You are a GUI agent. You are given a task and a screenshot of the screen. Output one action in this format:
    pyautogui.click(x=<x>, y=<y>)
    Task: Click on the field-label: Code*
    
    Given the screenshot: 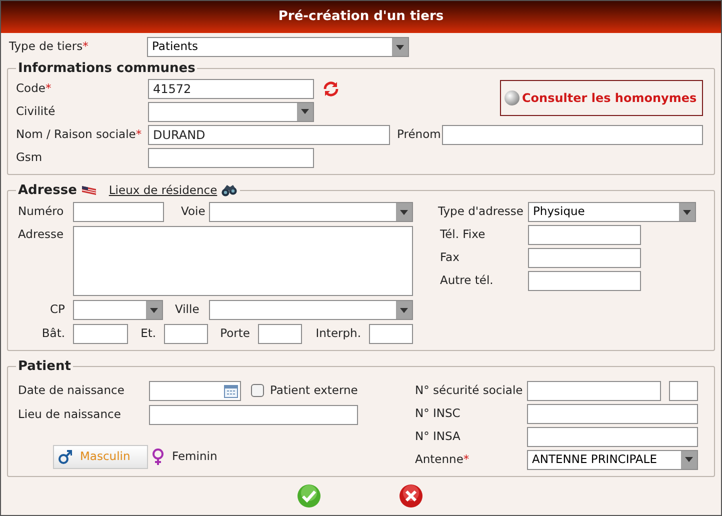 What is the action you would take?
    pyautogui.click(x=34, y=88)
    